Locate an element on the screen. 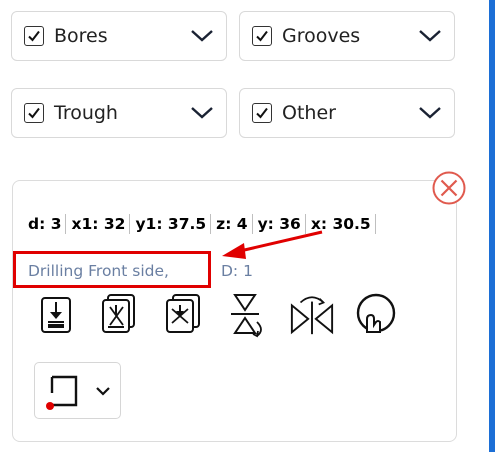 This screenshot has height=452, width=500. mirror-horizontal-button is located at coordinates (312, 315).